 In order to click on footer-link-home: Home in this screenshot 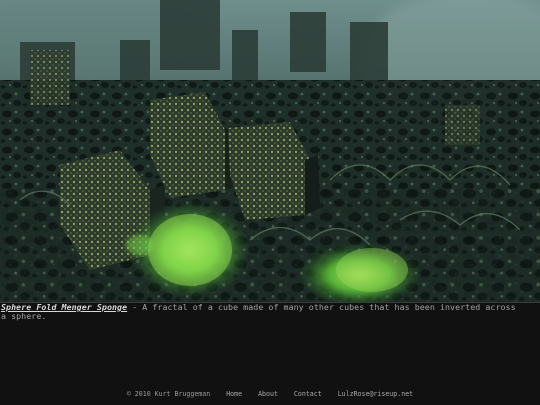, I will do `click(234, 394)`.